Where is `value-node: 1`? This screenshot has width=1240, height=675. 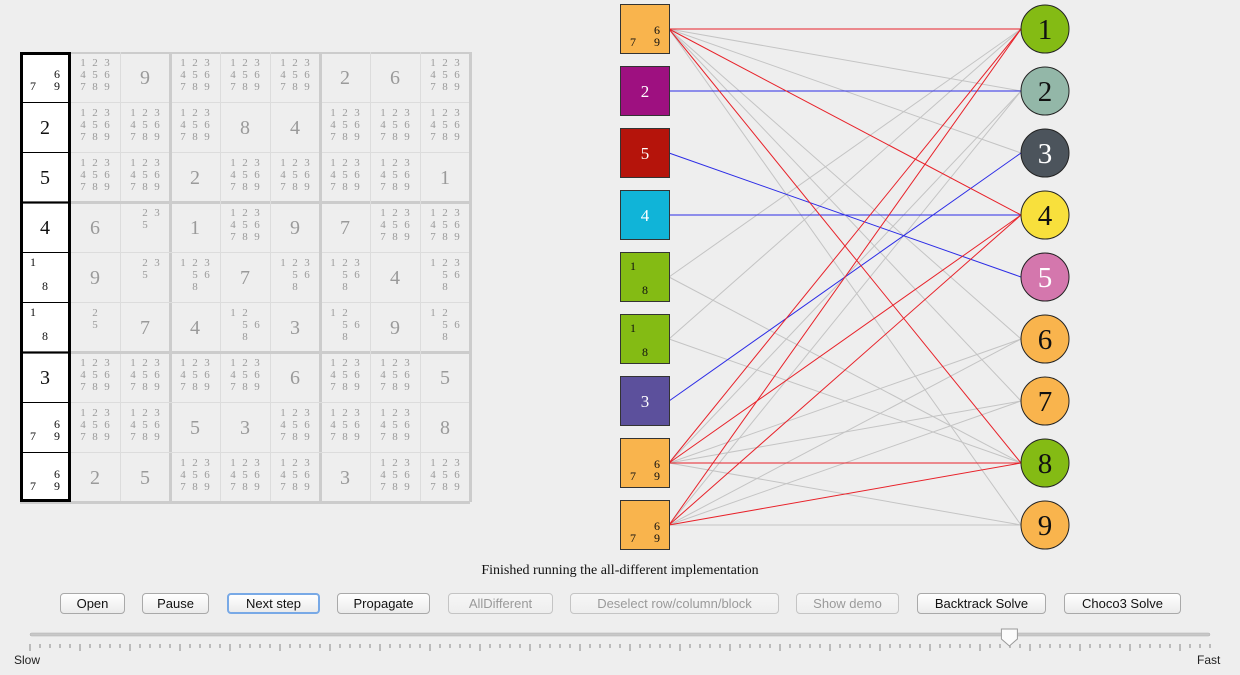 value-node: 1 is located at coordinates (1045, 29).